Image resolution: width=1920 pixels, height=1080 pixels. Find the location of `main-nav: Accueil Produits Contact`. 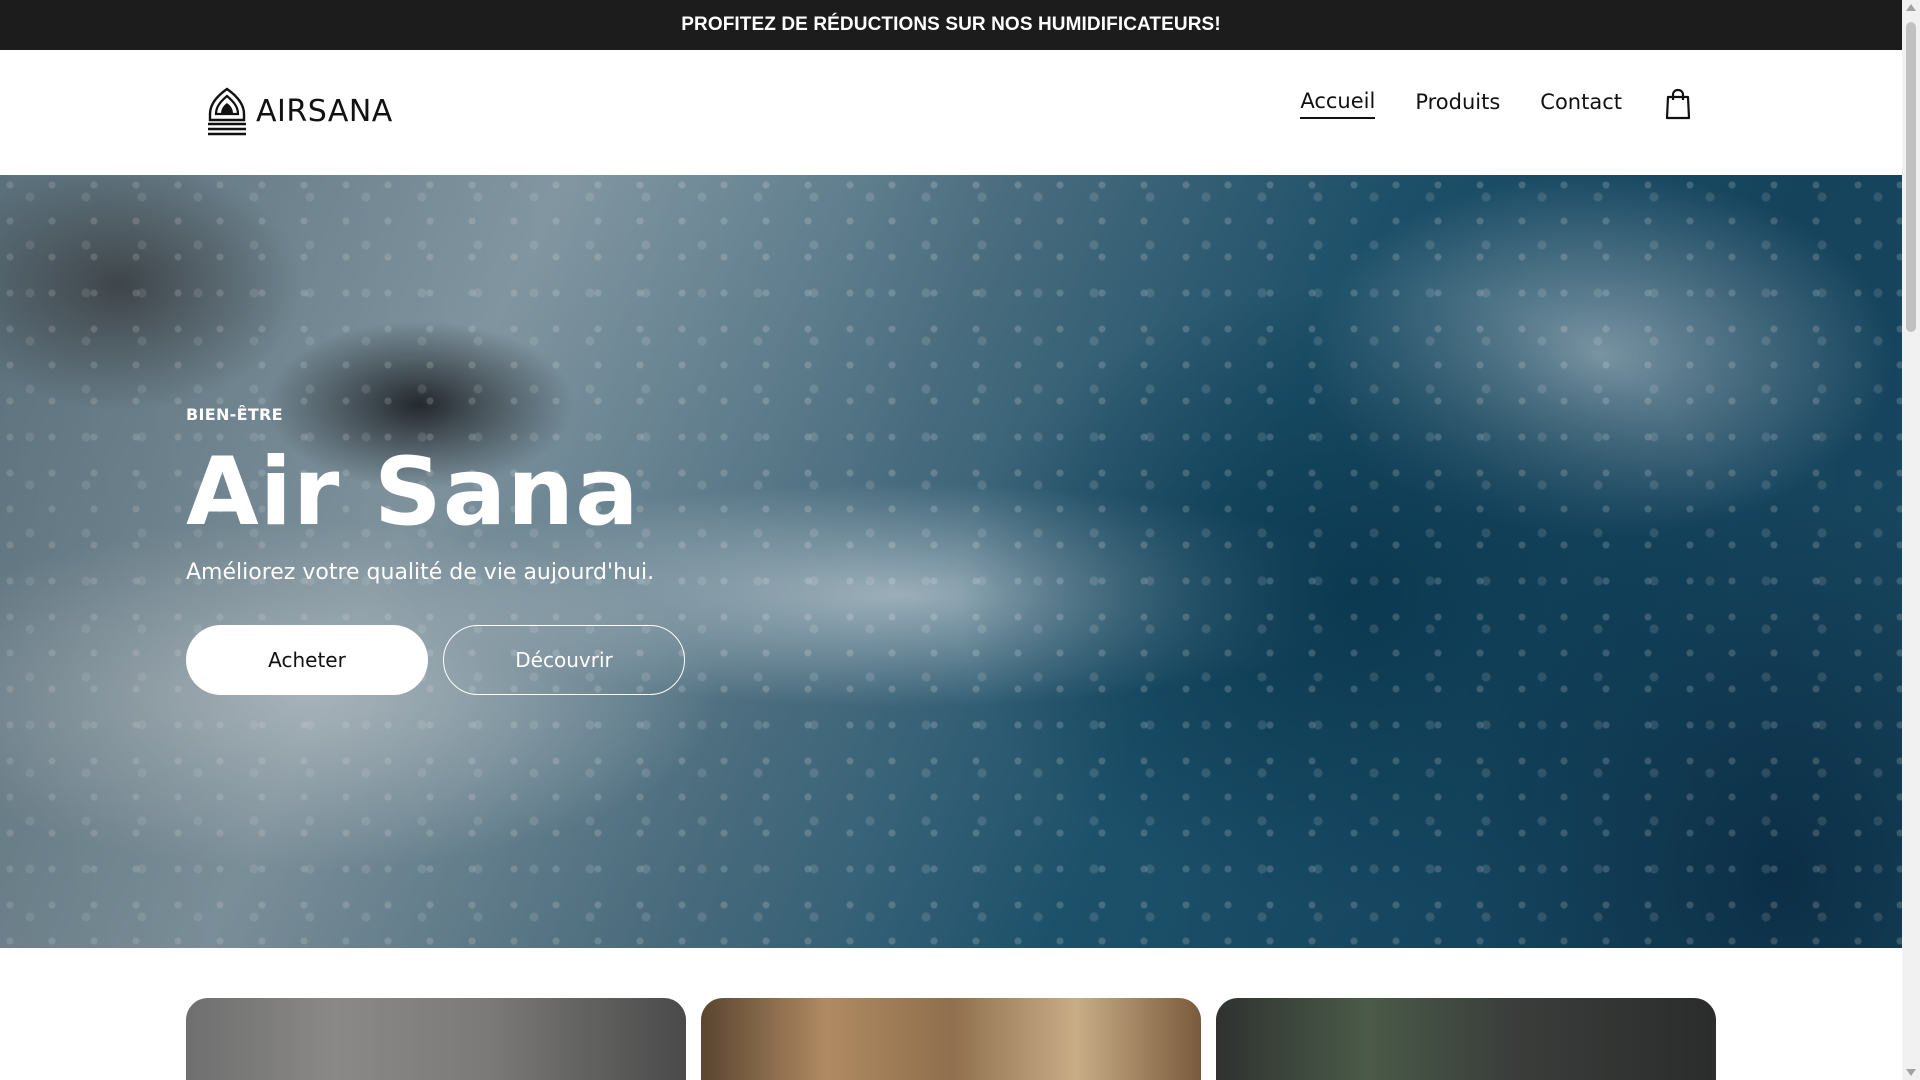

main-nav: Accueil Produits Contact is located at coordinates (1476, 104).